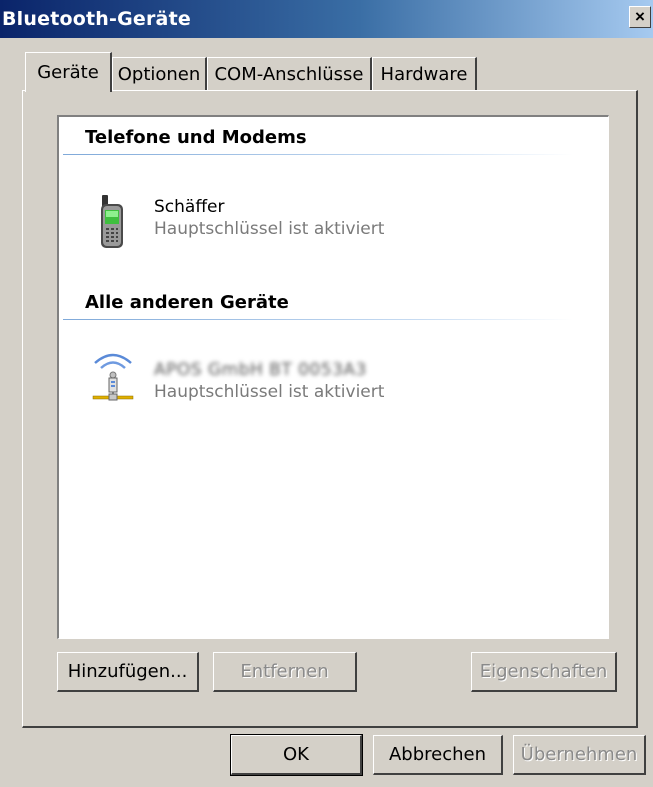  I want to click on properties-button-label: Eigenschaften, so click(543, 671).